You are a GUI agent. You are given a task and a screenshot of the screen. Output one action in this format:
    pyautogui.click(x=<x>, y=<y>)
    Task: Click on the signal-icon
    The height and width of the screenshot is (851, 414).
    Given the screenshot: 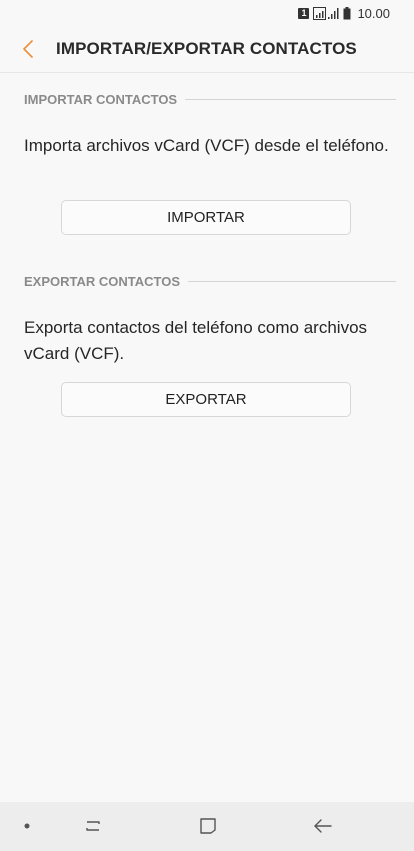 What is the action you would take?
    pyautogui.click(x=326, y=13)
    